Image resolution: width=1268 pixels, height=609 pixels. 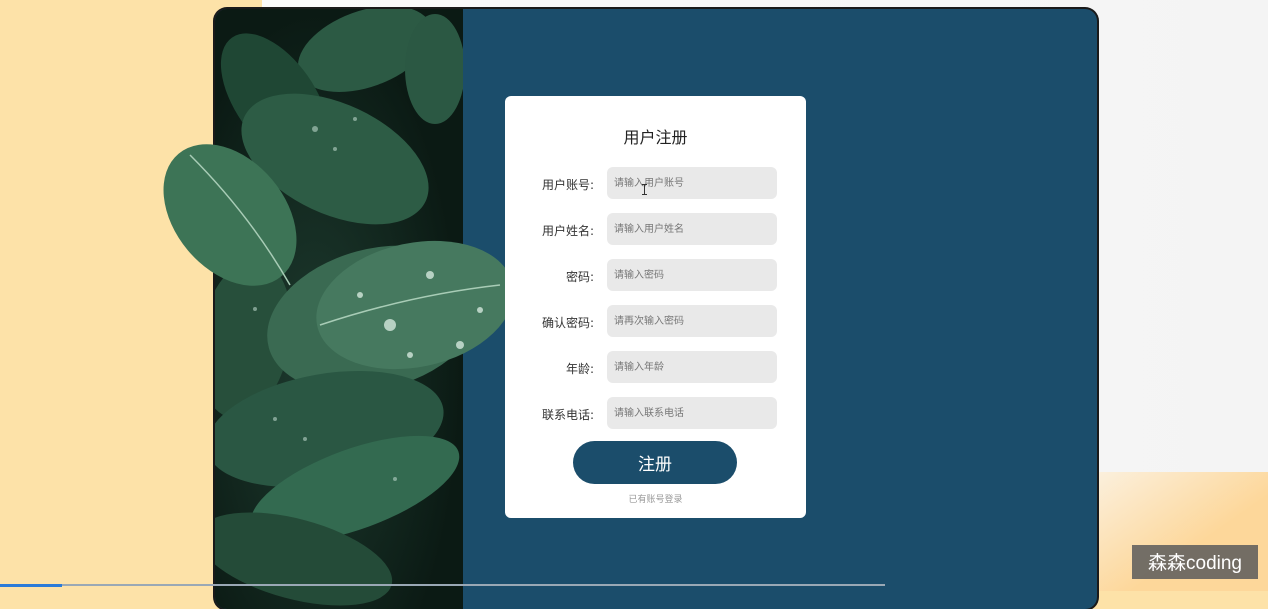 I want to click on age-input, so click(x=692, y=367).